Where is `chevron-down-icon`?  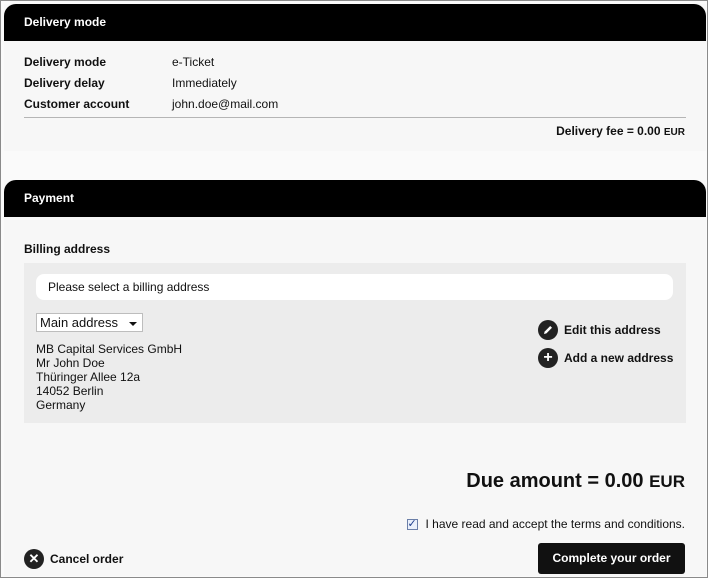
chevron-down-icon is located at coordinates (133, 324).